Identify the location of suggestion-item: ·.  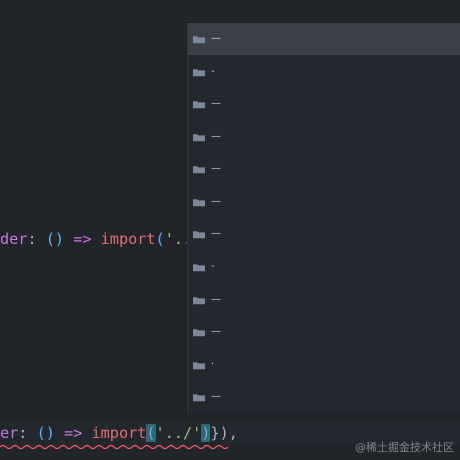
(324, 365).